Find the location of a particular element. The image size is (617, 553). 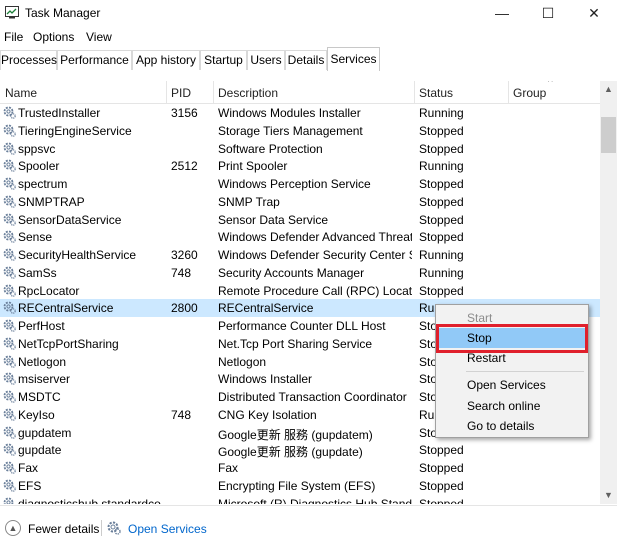

menu-item-search-online: Search online is located at coordinates (512, 406).